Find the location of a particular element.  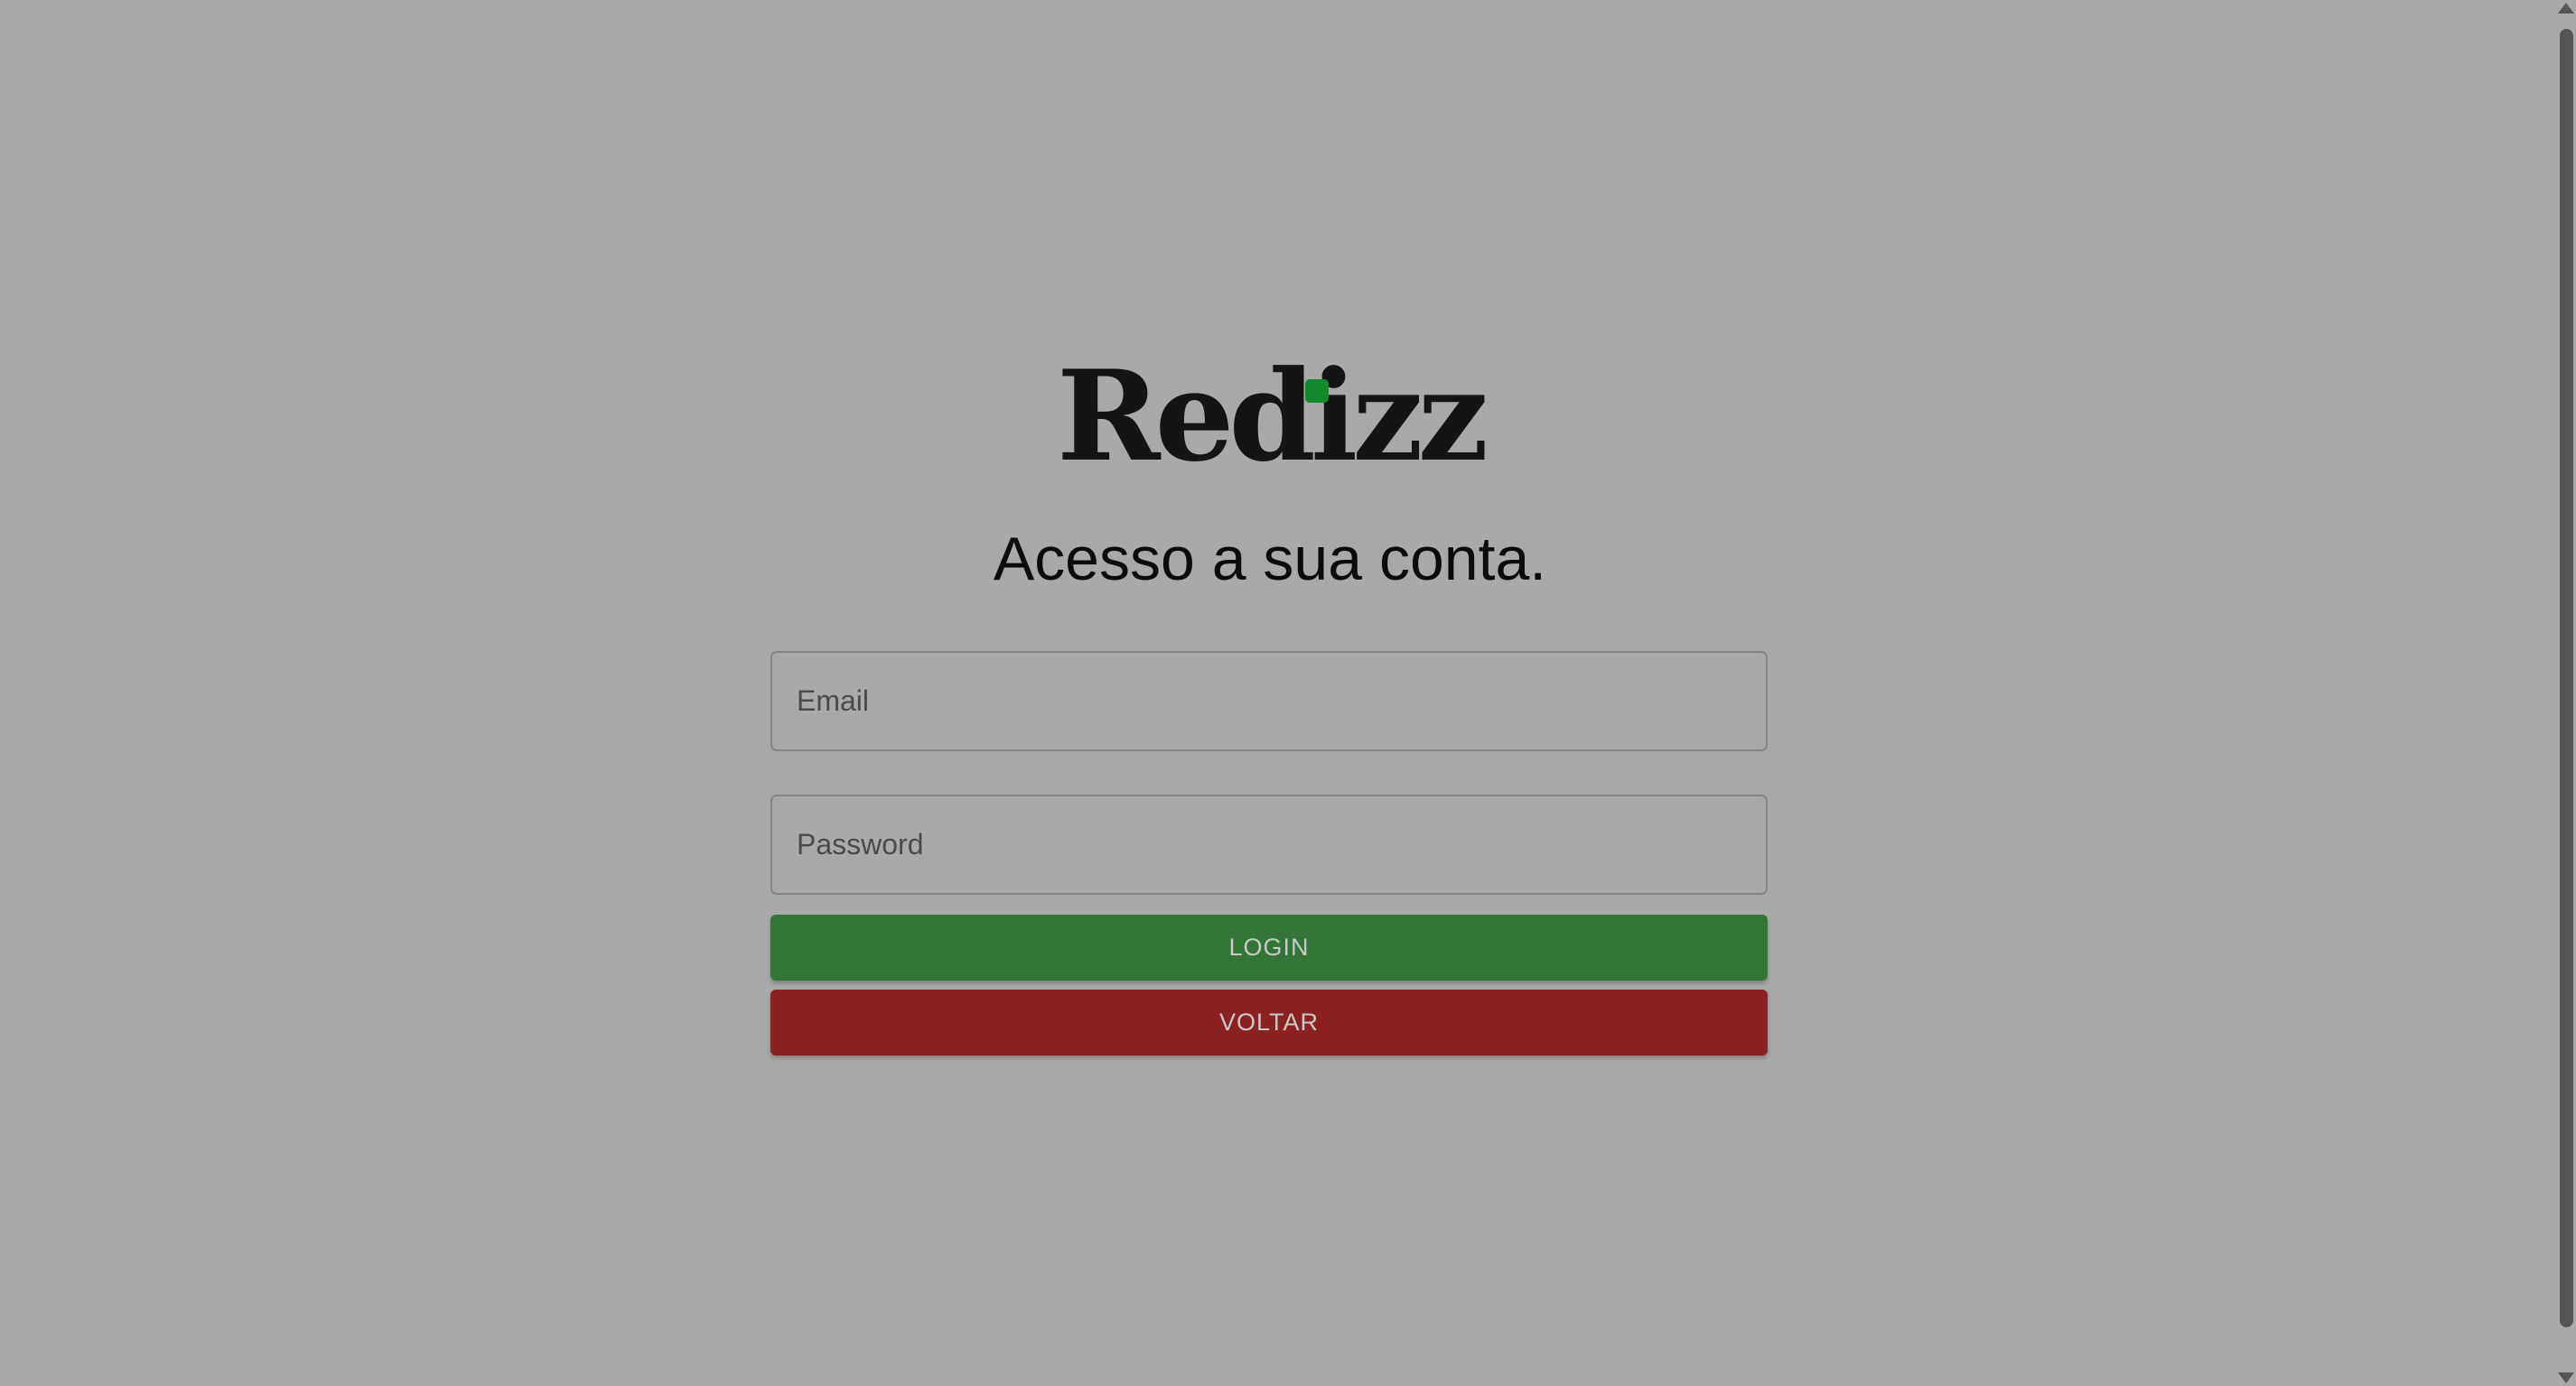

redizz-logo: Redizz is located at coordinates (1273, 416).